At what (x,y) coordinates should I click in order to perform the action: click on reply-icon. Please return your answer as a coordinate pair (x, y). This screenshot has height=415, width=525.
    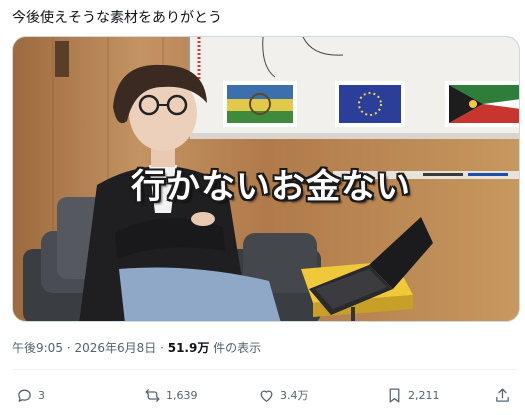
    Looking at the image, I should click on (24, 395).